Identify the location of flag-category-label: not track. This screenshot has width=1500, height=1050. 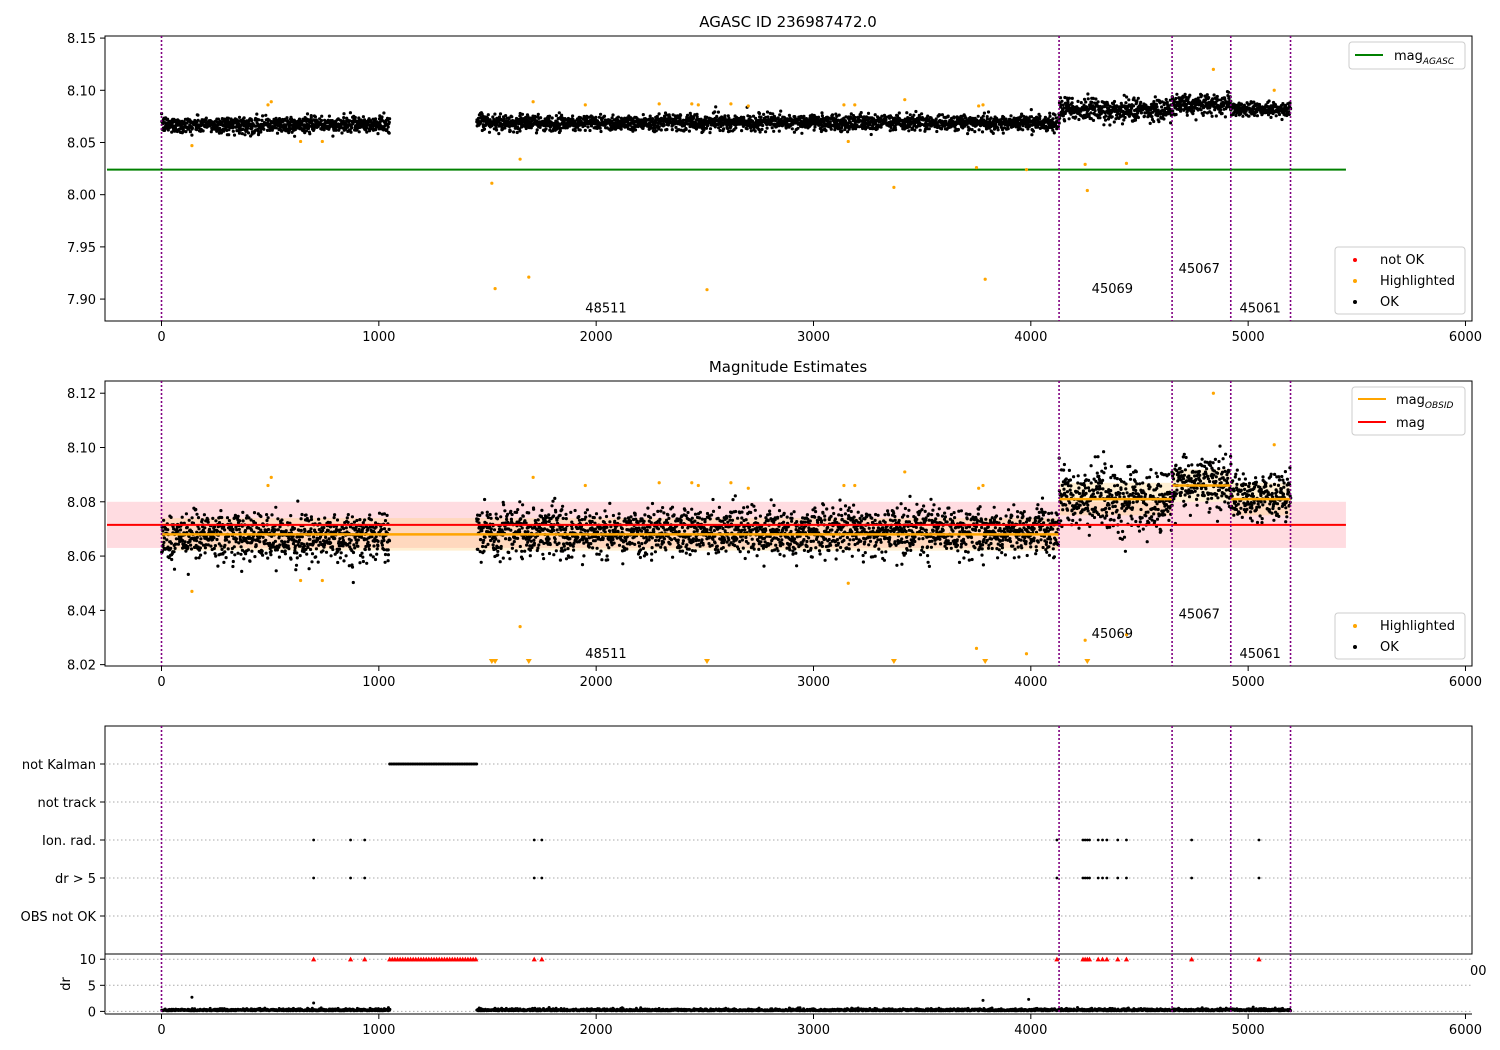
(66, 803).